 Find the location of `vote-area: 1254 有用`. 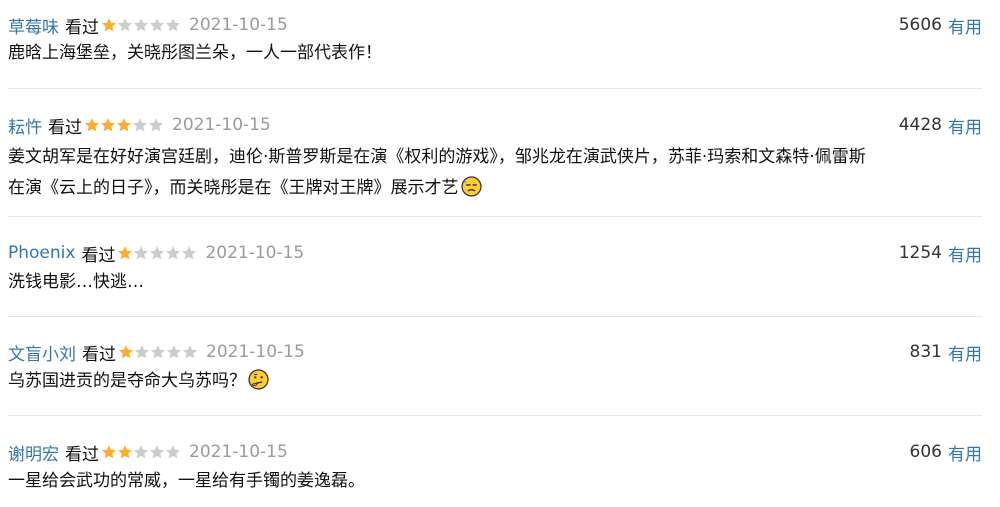

vote-area: 1254 有用 is located at coordinates (940, 253).